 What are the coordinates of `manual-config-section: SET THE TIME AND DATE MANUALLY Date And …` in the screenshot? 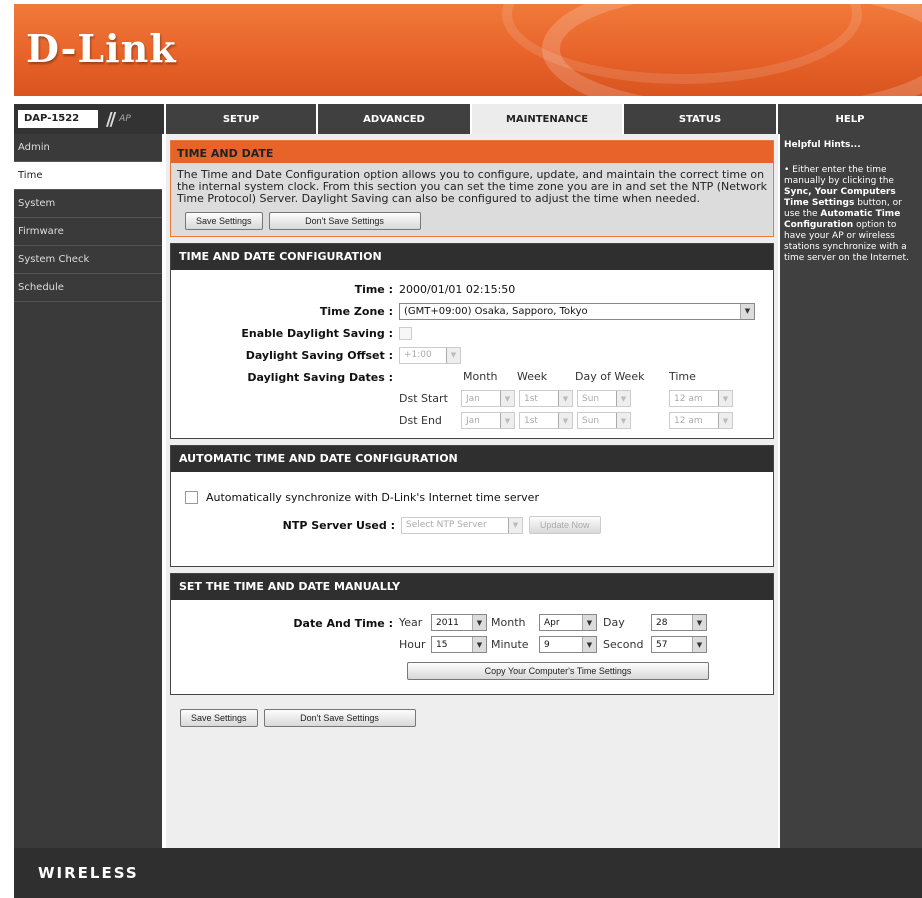 It's located at (472, 634).